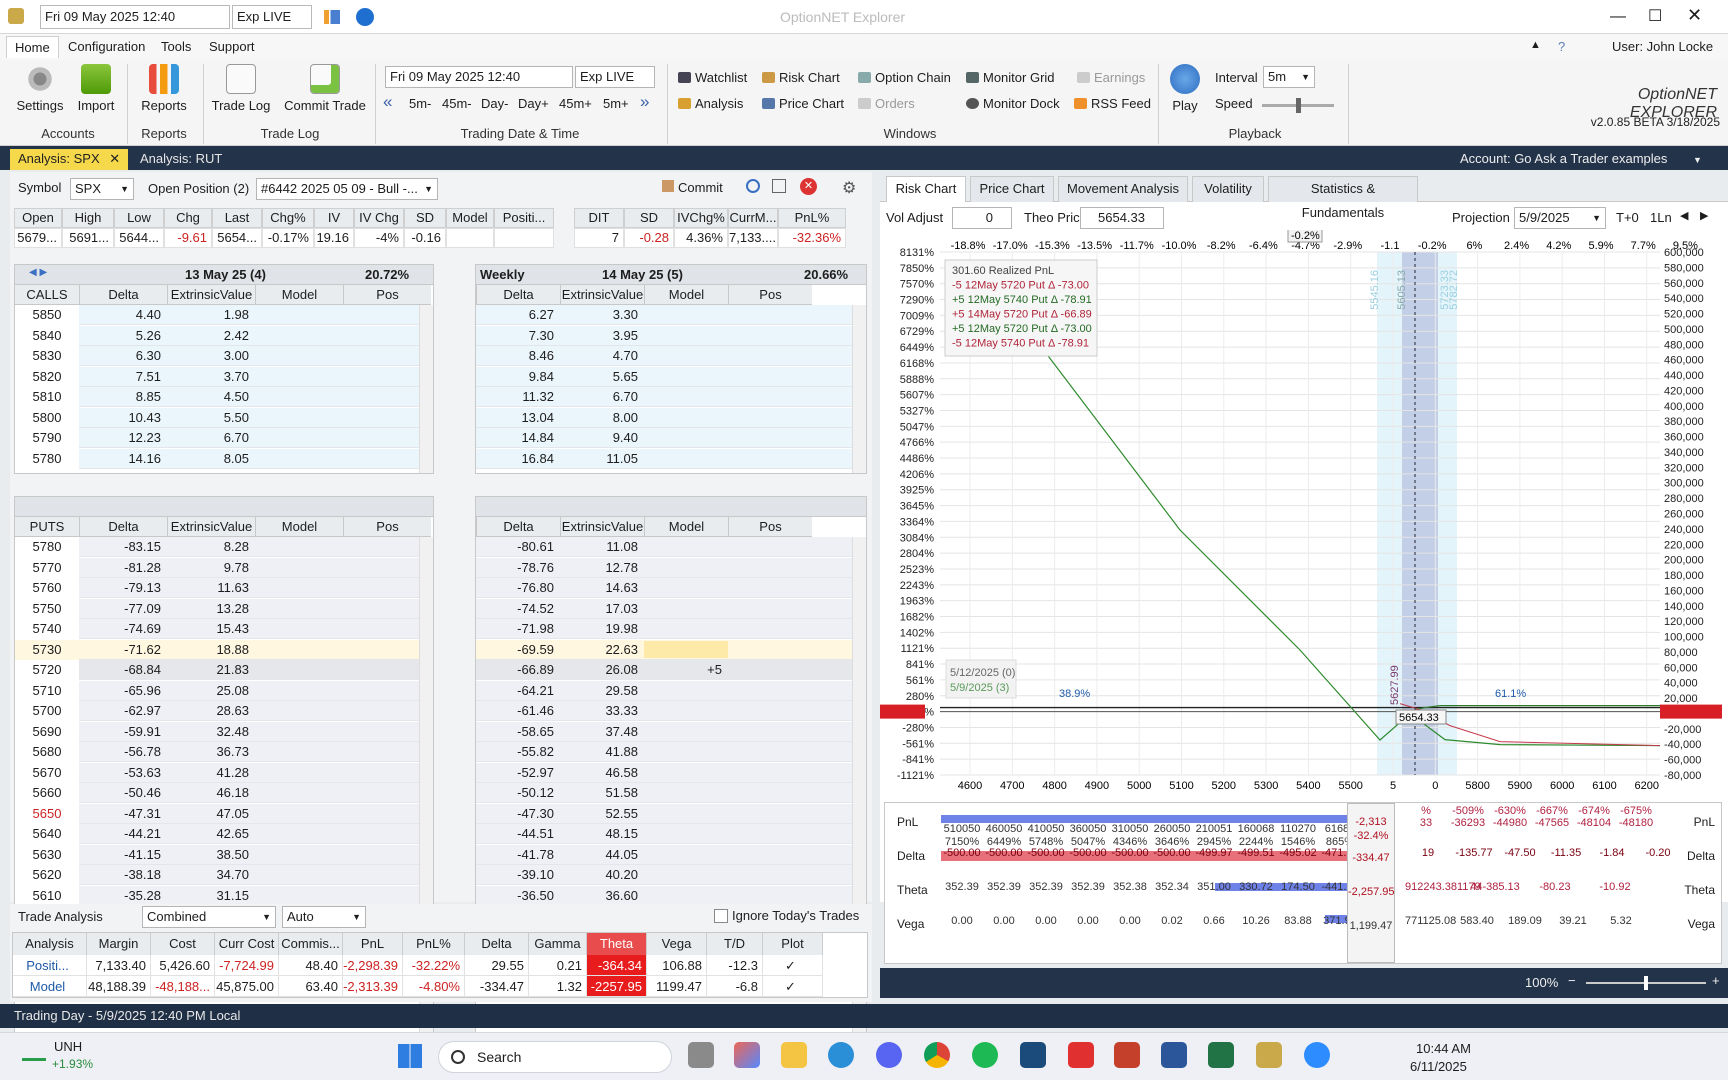  What do you see at coordinates (671, 315) in the screenshot?
I see `table-row: 6.27 3.30` at bounding box center [671, 315].